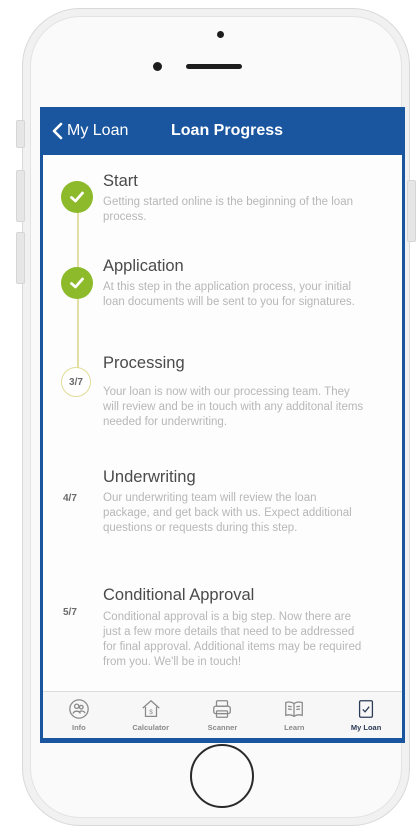 The height and width of the screenshot is (829, 420). I want to click on tab-info: Info, so click(79, 712).